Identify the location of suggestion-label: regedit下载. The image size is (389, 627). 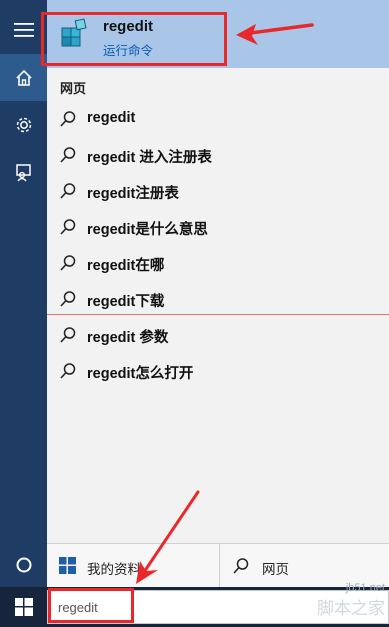
(126, 302).